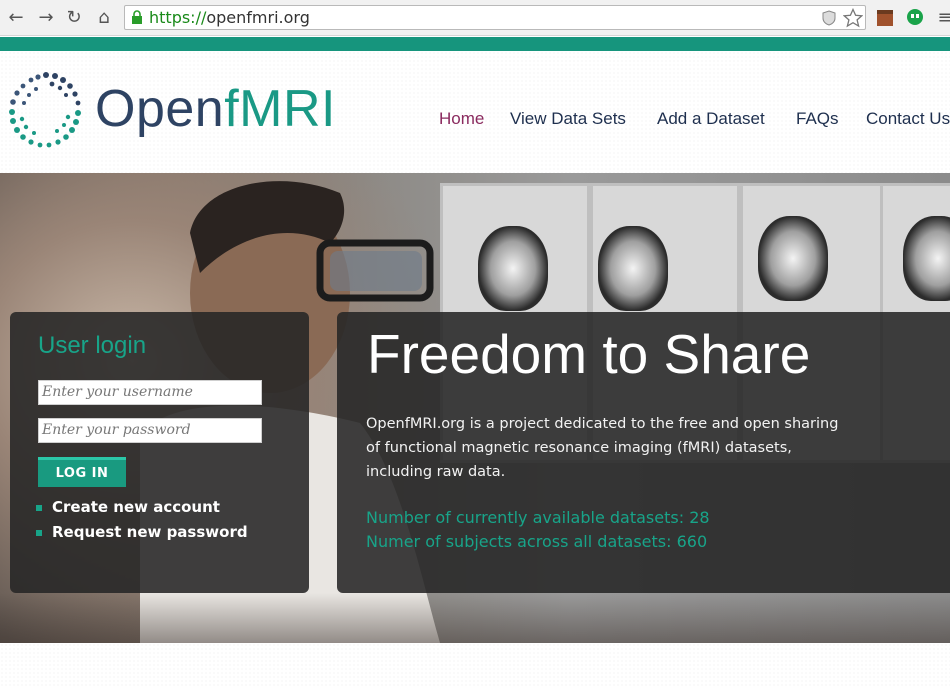  What do you see at coordinates (817, 119) in the screenshot?
I see `nav-faqs: FAQs` at bounding box center [817, 119].